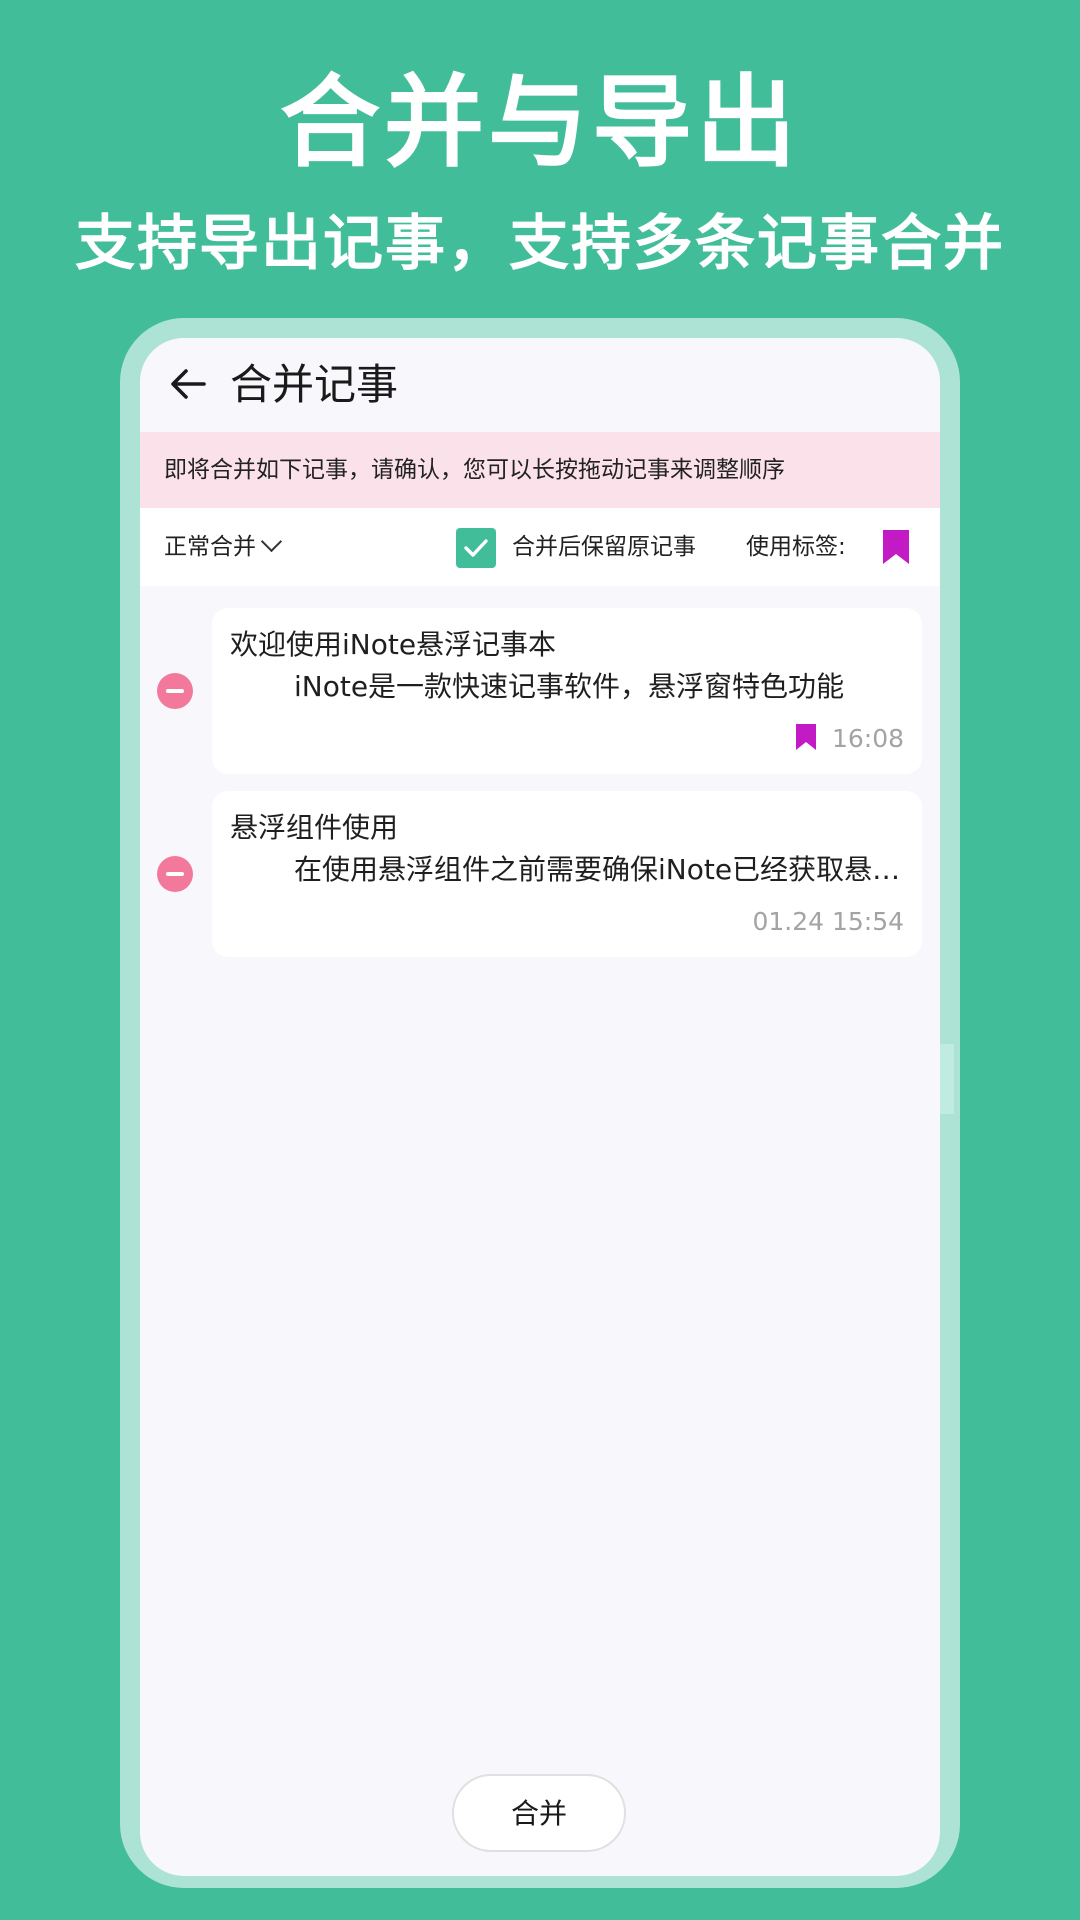 The width and height of the screenshot is (1080, 1920). What do you see at coordinates (540, 244) in the screenshot?
I see `promo-subtitle: 支持导出记事，支持多条记事合并` at bounding box center [540, 244].